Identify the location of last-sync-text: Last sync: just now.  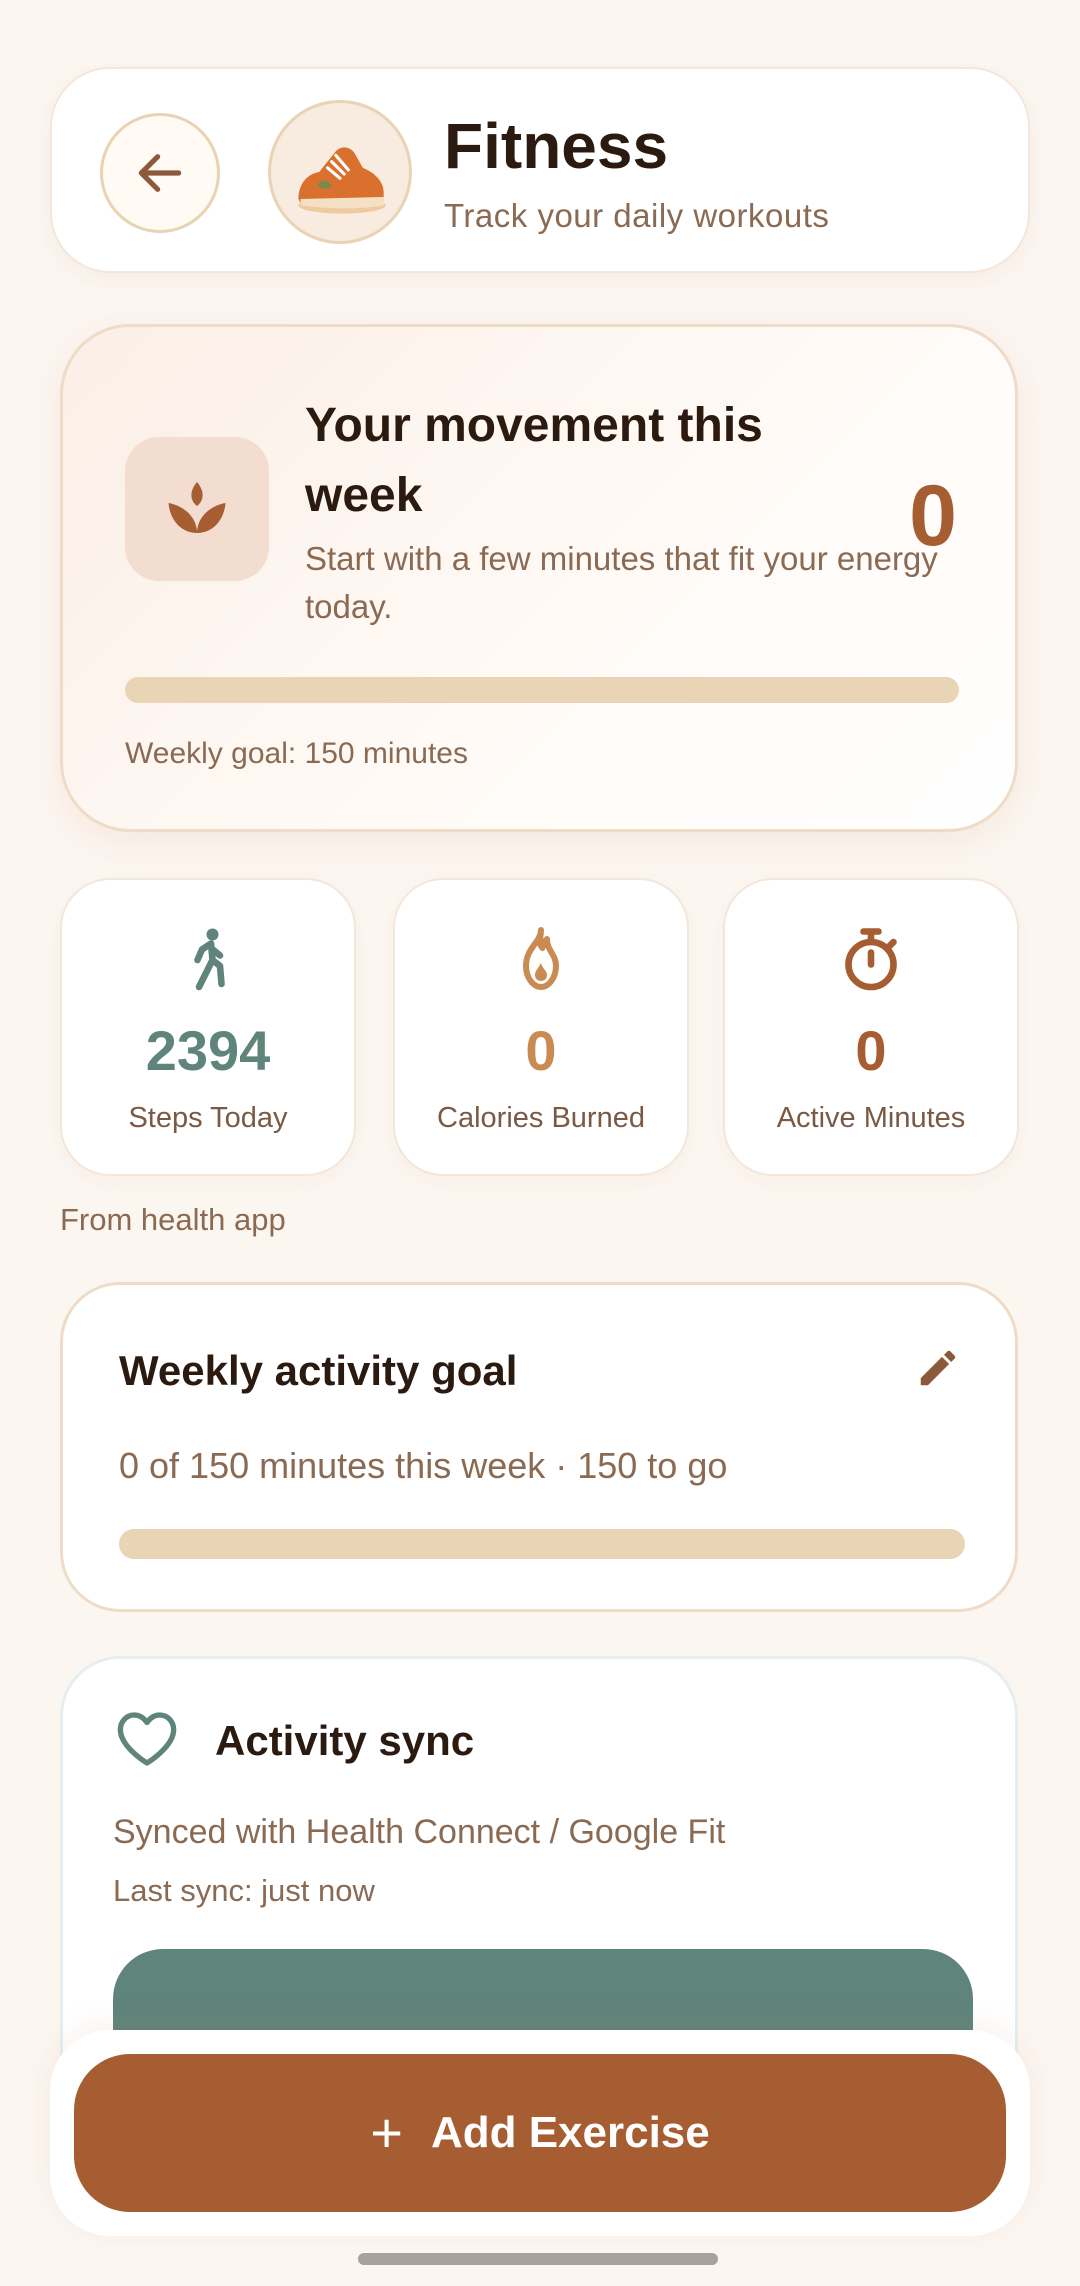
(244, 1890).